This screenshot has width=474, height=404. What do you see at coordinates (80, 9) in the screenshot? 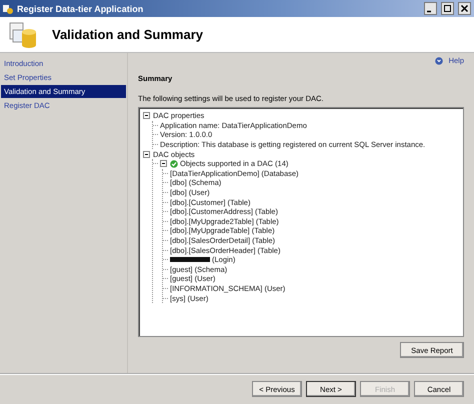
I see `window-title: Register Data-tier Application` at bounding box center [80, 9].